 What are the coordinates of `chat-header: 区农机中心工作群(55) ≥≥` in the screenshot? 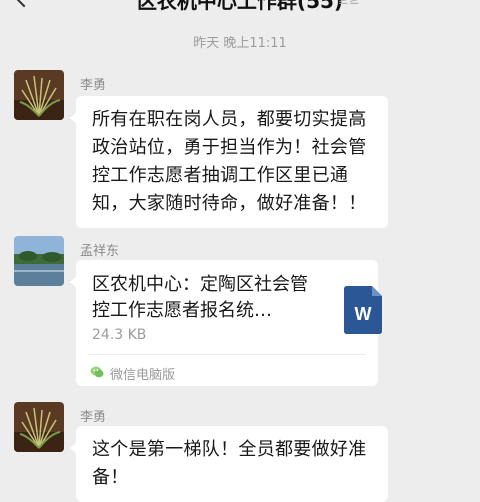 It's located at (240, 8).